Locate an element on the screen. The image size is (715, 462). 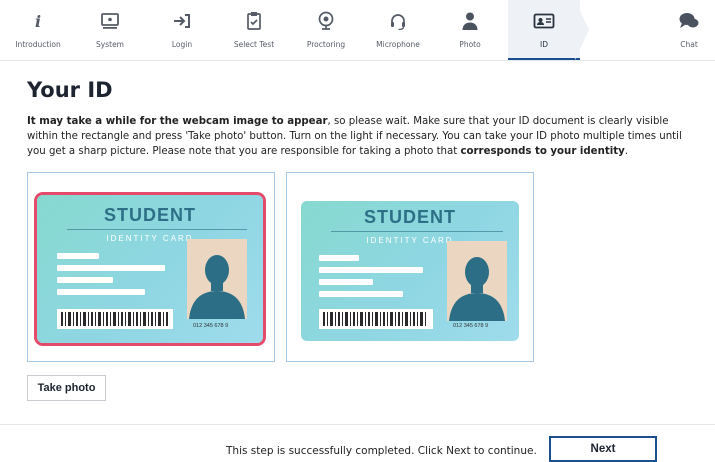
chat-button: Chat is located at coordinates (684, 30).